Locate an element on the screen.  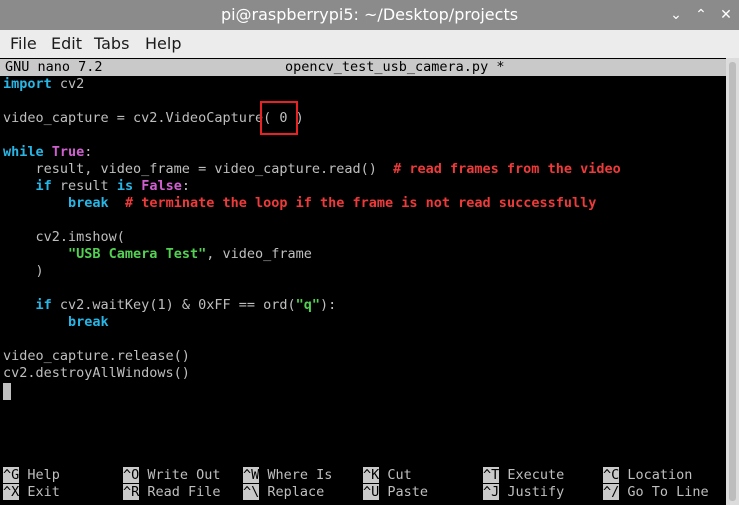
code-line: cv2.destroyAllWindows() is located at coordinates (96, 373).